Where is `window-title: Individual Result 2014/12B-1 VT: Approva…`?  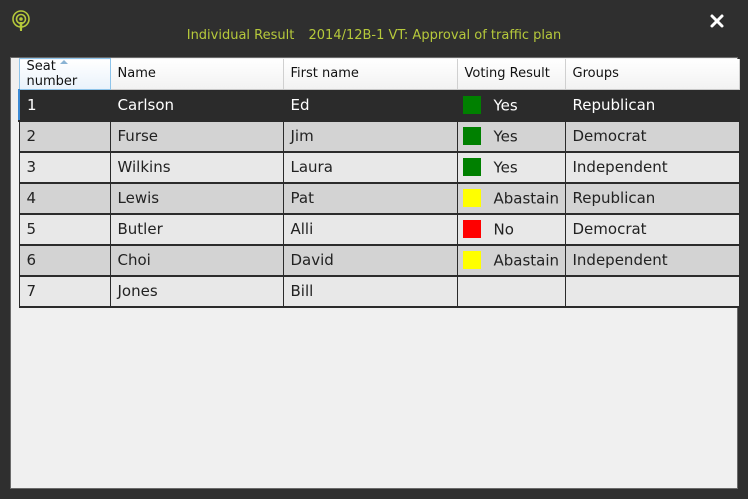 window-title: Individual Result 2014/12B-1 VT: Approva… is located at coordinates (374, 35).